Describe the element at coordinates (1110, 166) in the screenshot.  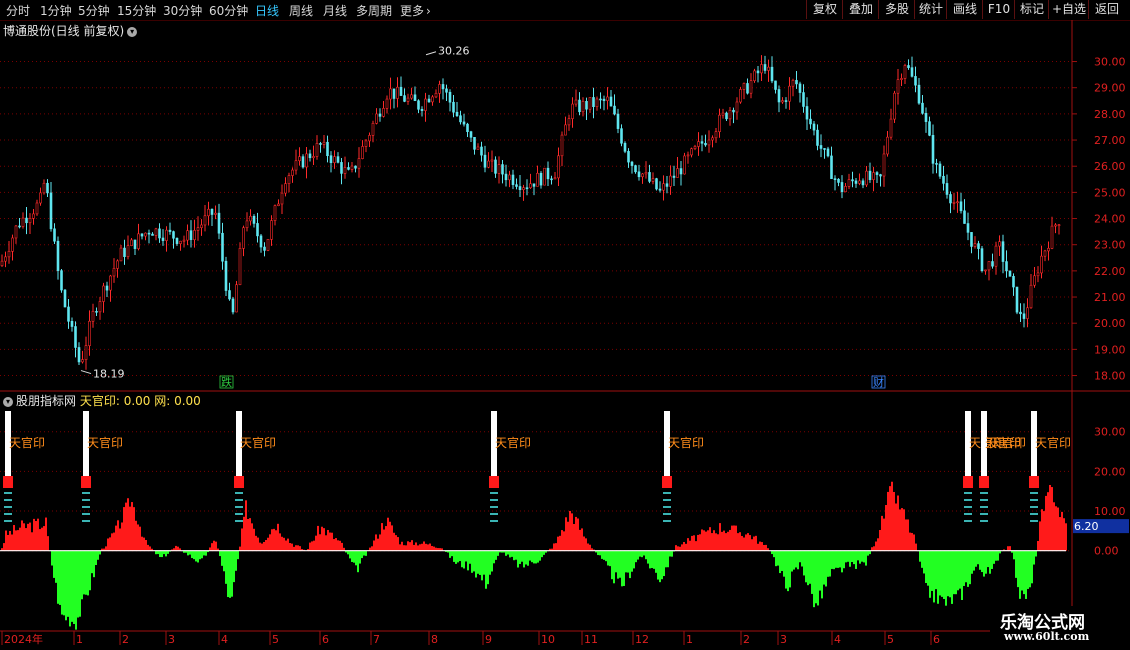
I see `price-tick-label: 26.00` at that location.